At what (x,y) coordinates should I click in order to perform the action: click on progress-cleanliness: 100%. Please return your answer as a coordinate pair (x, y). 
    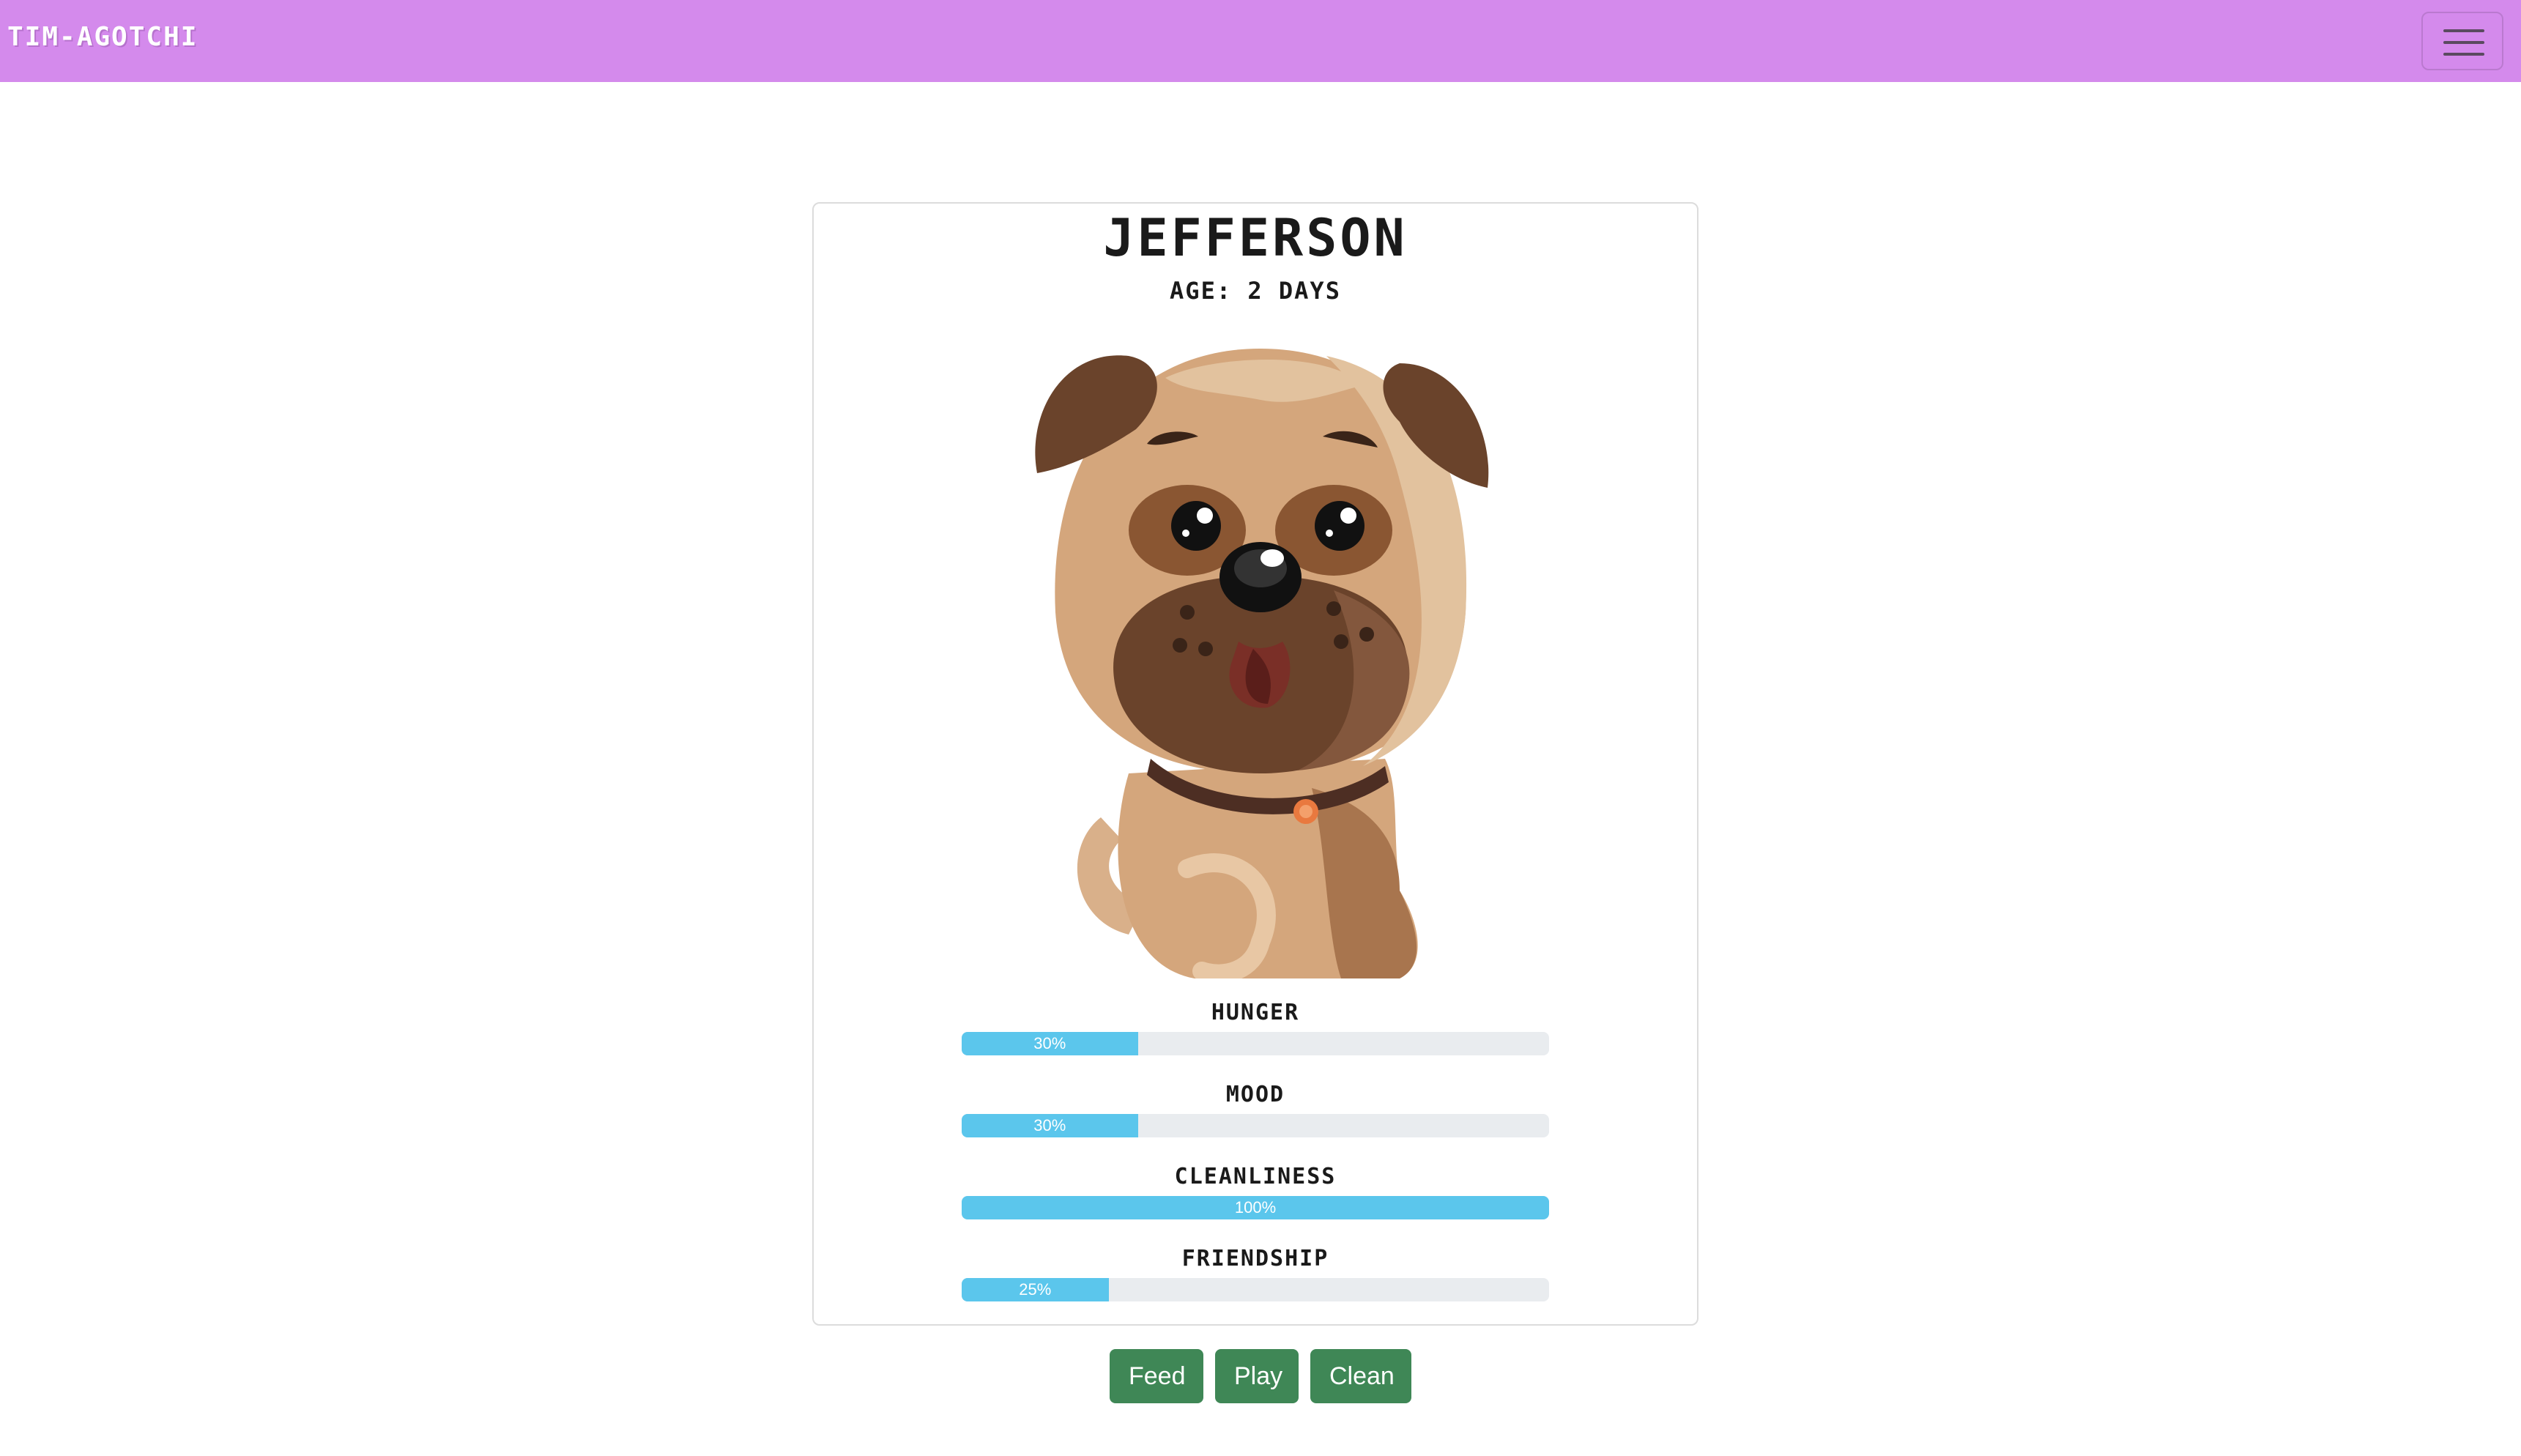
    Looking at the image, I should click on (1255, 1207).